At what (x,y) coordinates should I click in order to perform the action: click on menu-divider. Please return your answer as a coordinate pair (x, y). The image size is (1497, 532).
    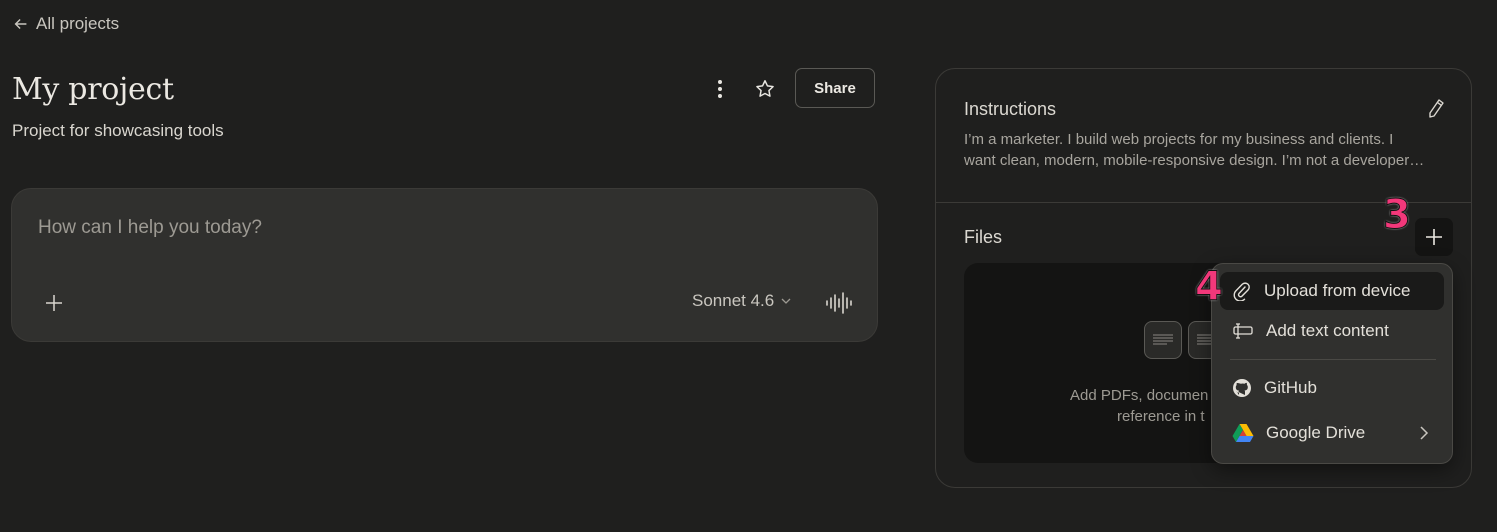
    Looking at the image, I should click on (1333, 359).